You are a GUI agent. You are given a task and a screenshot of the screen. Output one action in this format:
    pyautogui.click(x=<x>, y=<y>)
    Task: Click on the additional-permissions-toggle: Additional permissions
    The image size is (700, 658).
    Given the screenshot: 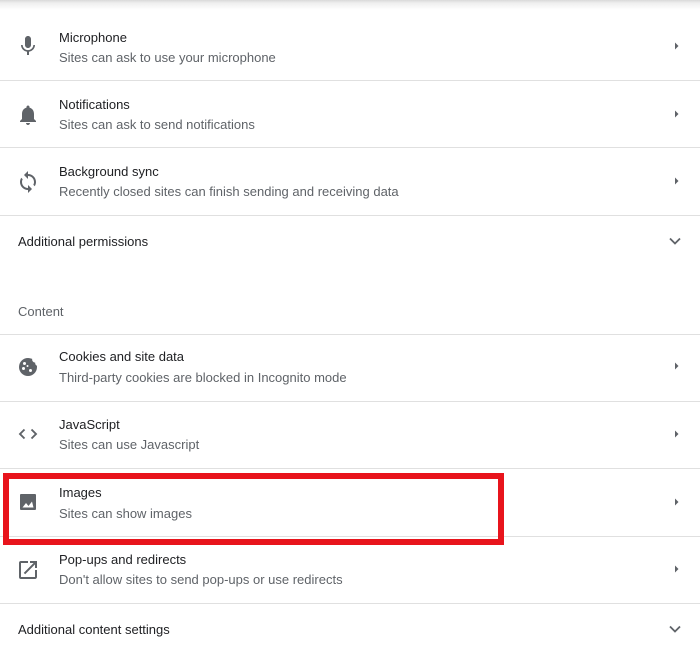 What is the action you would take?
    pyautogui.click(x=350, y=242)
    